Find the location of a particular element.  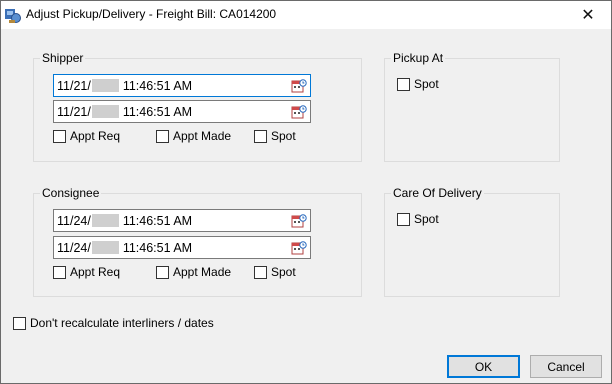

consignee-appt-req-checkbox: Appt Req is located at coordinates (86, 272).